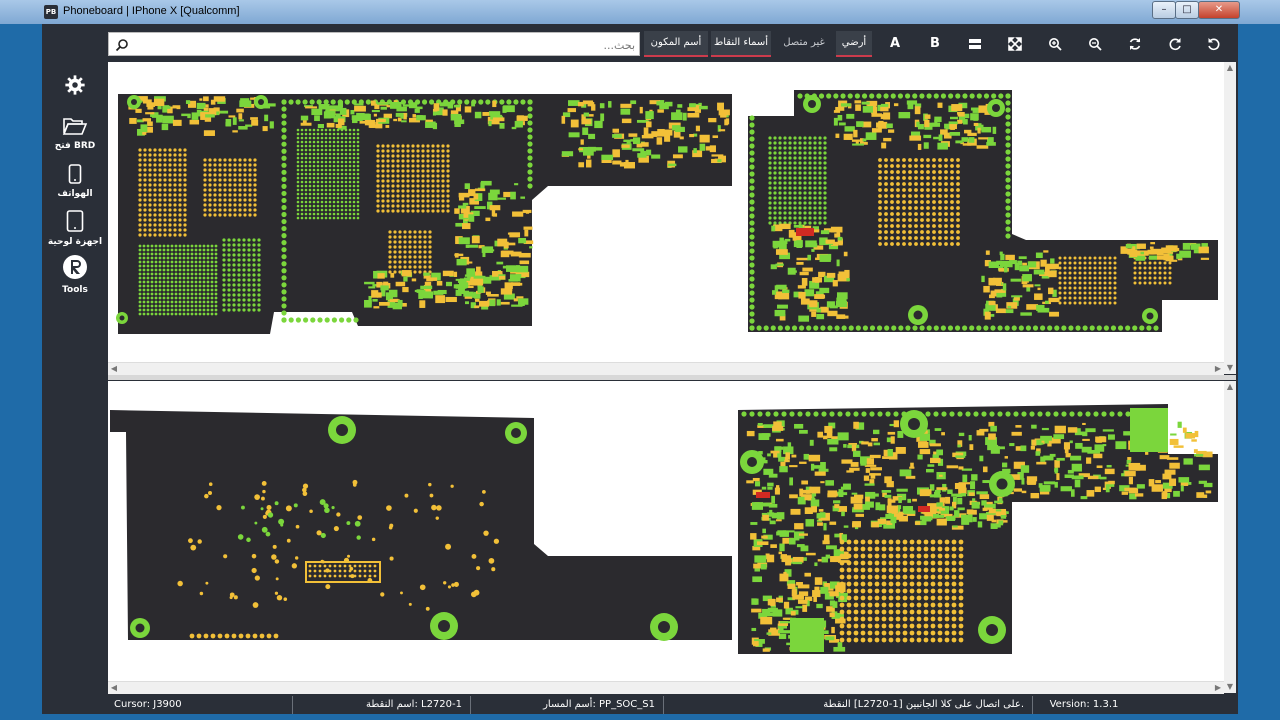 This screenshot has height=720, width=1280. I want to click on filter-net-names: أسماء النقاط, so click(741, 44).